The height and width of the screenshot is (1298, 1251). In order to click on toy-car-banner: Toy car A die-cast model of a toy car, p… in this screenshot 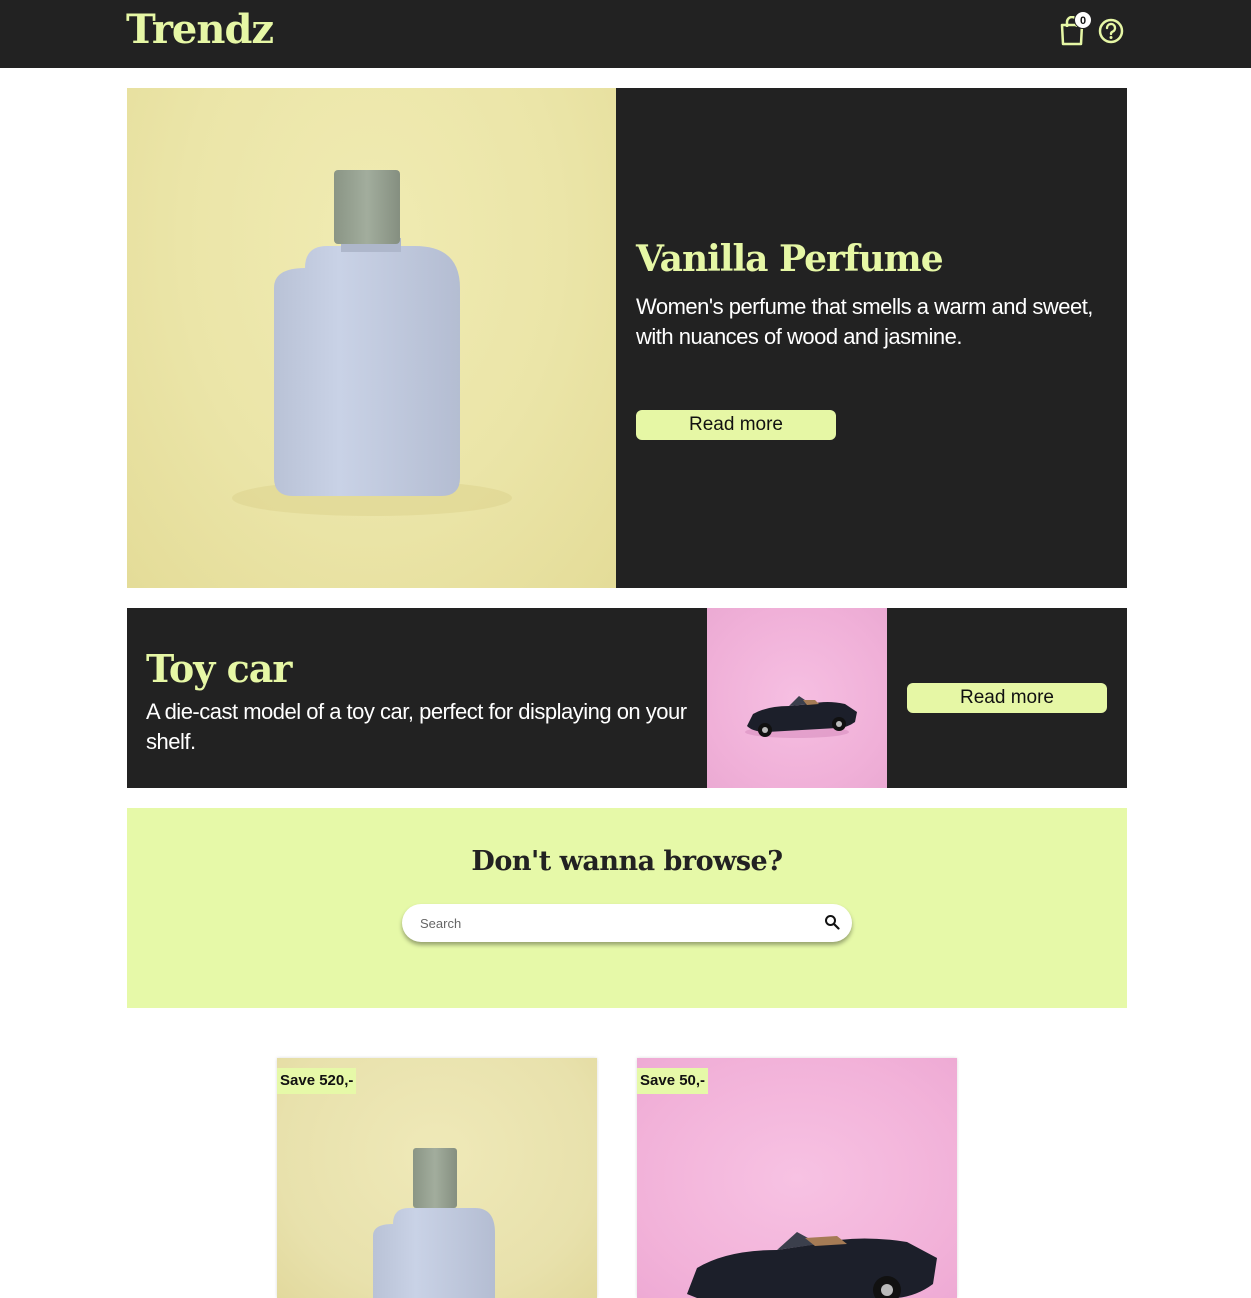, I will do `click(627, 698)`.